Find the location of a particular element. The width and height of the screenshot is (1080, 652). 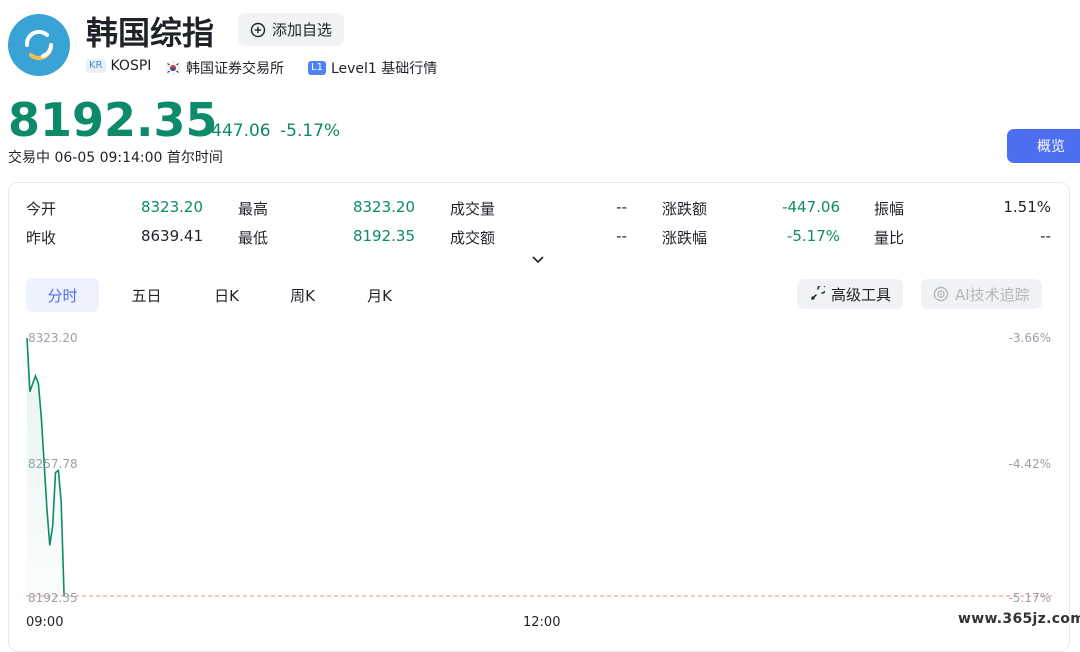

advanced-tools-button: 高级工具 is located at coordinates (850, 294).